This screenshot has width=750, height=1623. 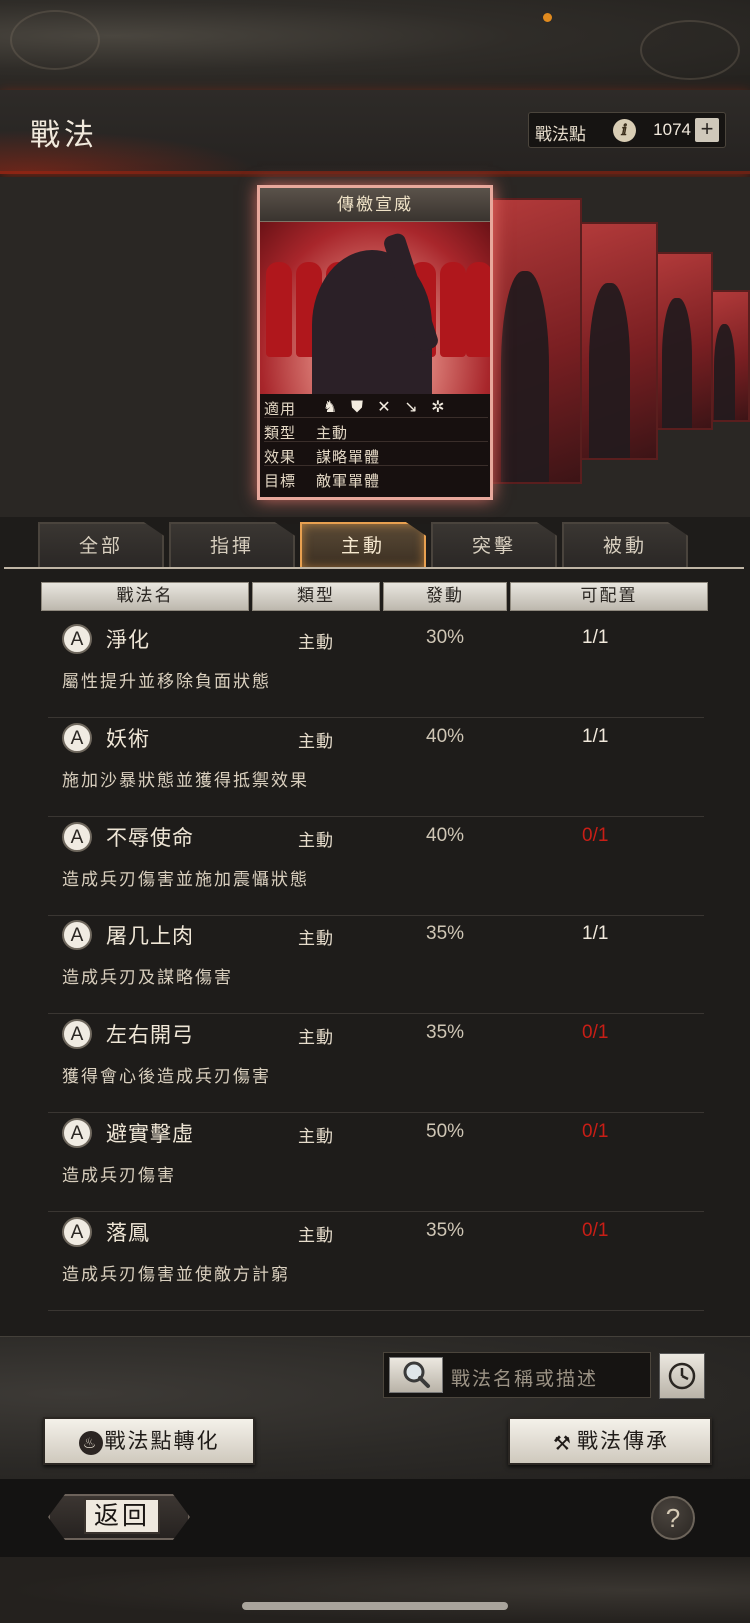 What do you see at coordinates (376, 431) in the screenshot?
I see `card-row-type: 類型 主動` at bounding box center [376, 431].